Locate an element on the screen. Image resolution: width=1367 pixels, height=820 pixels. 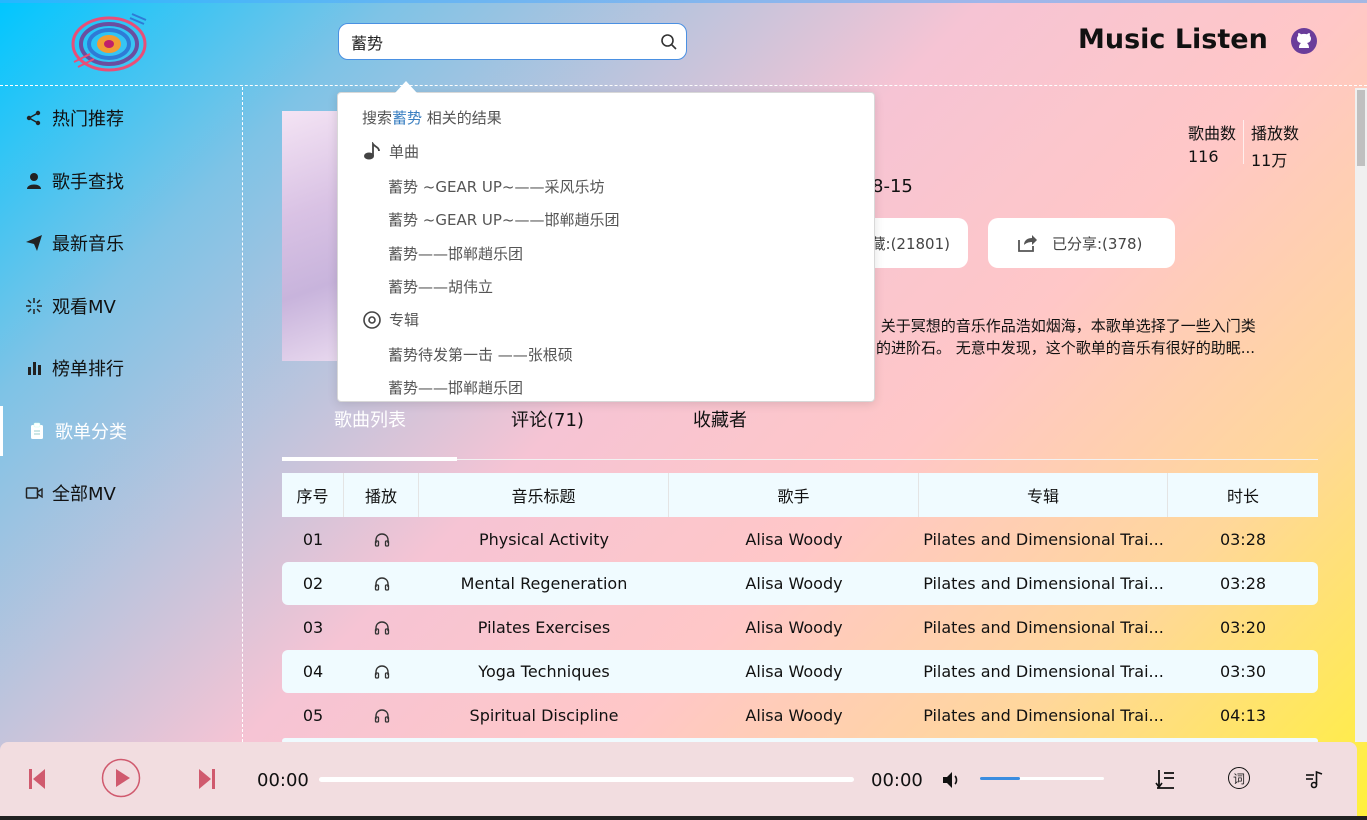
app-title: Music Listen is located at coordinates (1173, 39).